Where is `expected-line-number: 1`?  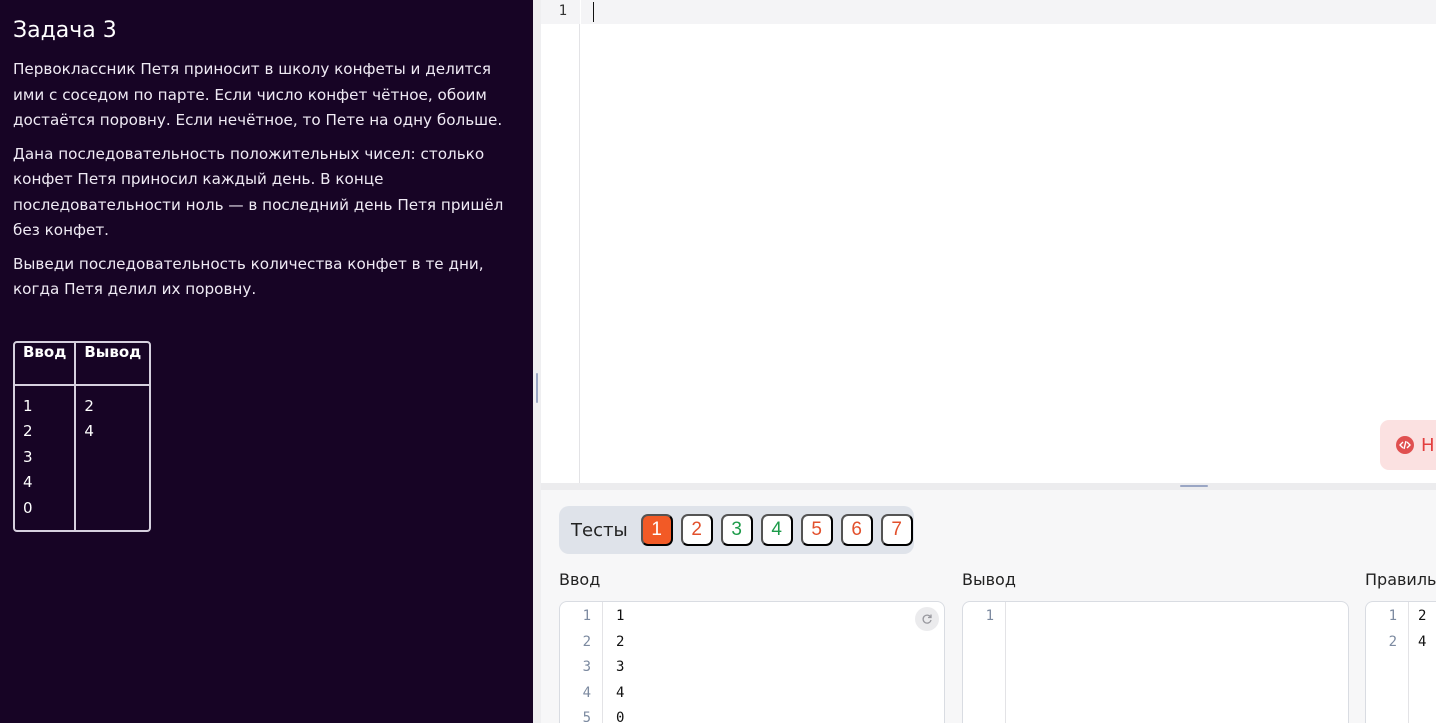 expected-line-number: 1 is located at coordinates (1392, 616).